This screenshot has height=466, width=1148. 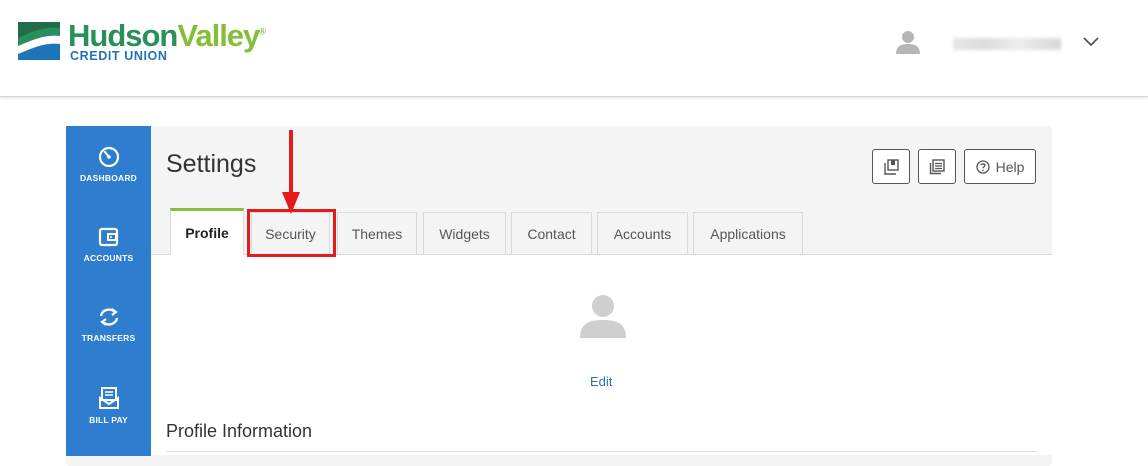 I want to click on logo-trademark: ®, so click(x=262, y=31).